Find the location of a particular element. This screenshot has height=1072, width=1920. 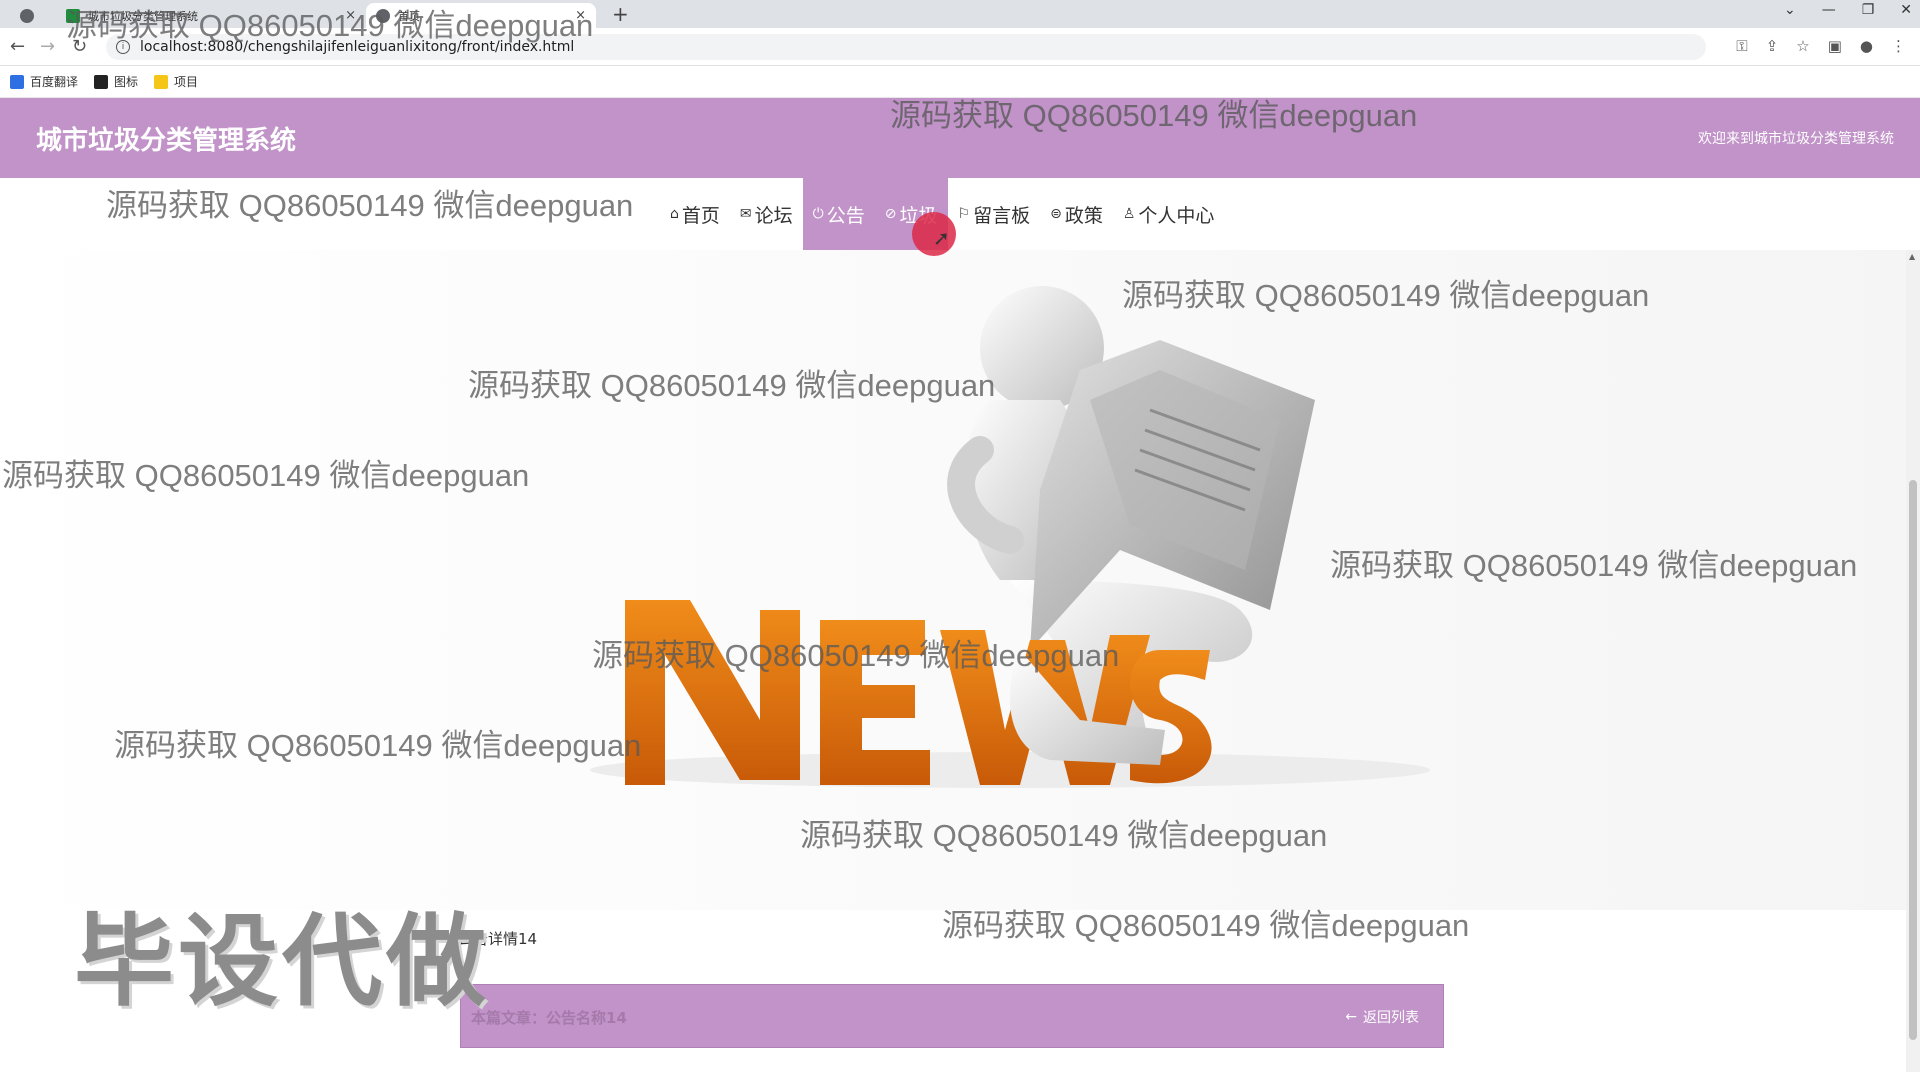

page-scrollbar: ▲ is located at coordinates (1913, 661).